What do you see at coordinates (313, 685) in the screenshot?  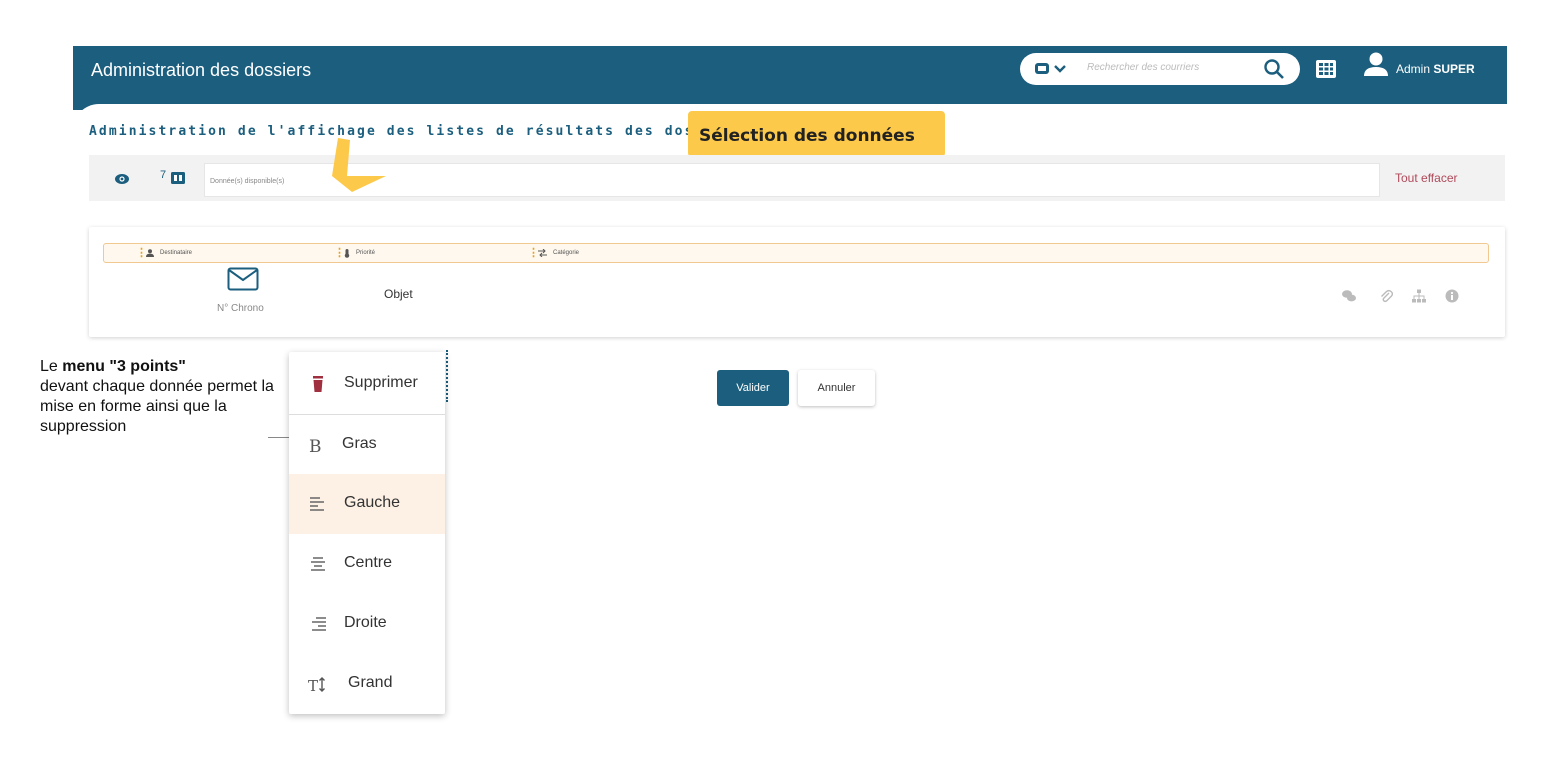 I see `svg-text: T` at bounding box center [313, 685].